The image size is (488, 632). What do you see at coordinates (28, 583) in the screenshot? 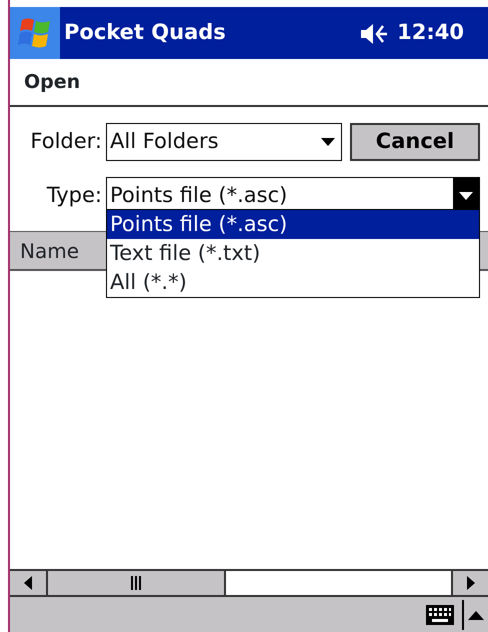
I see `left-arrow-icon` at bounding box center [28, 583].